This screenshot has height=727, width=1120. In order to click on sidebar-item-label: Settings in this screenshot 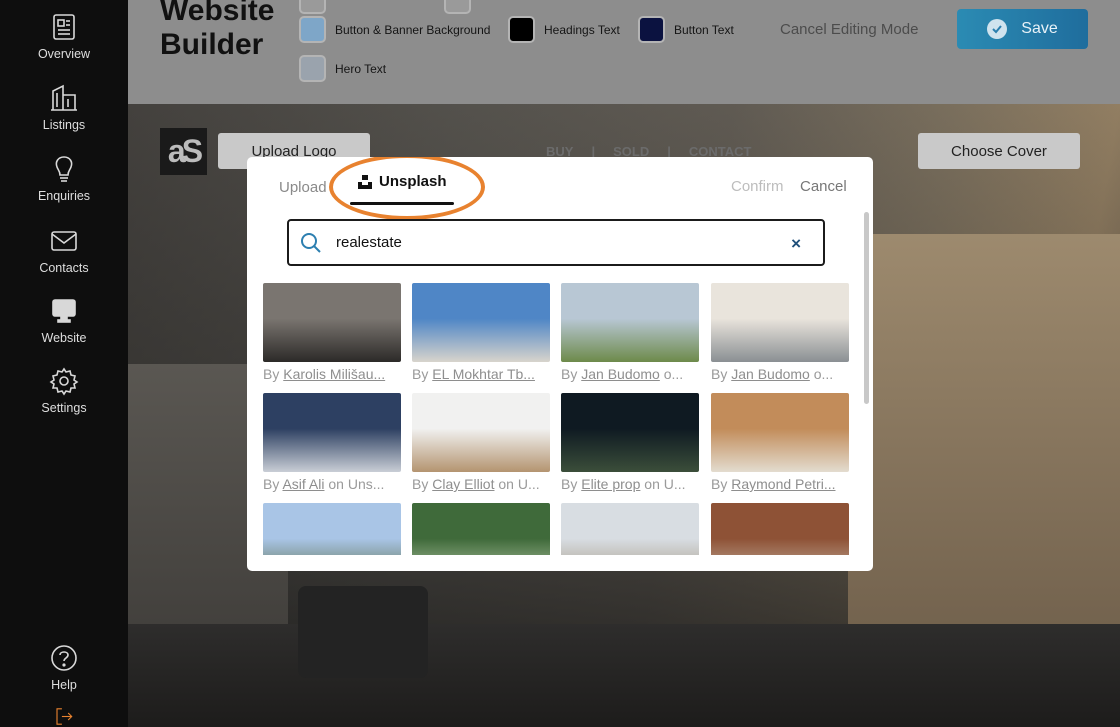, I will do `click(64, 408)`.